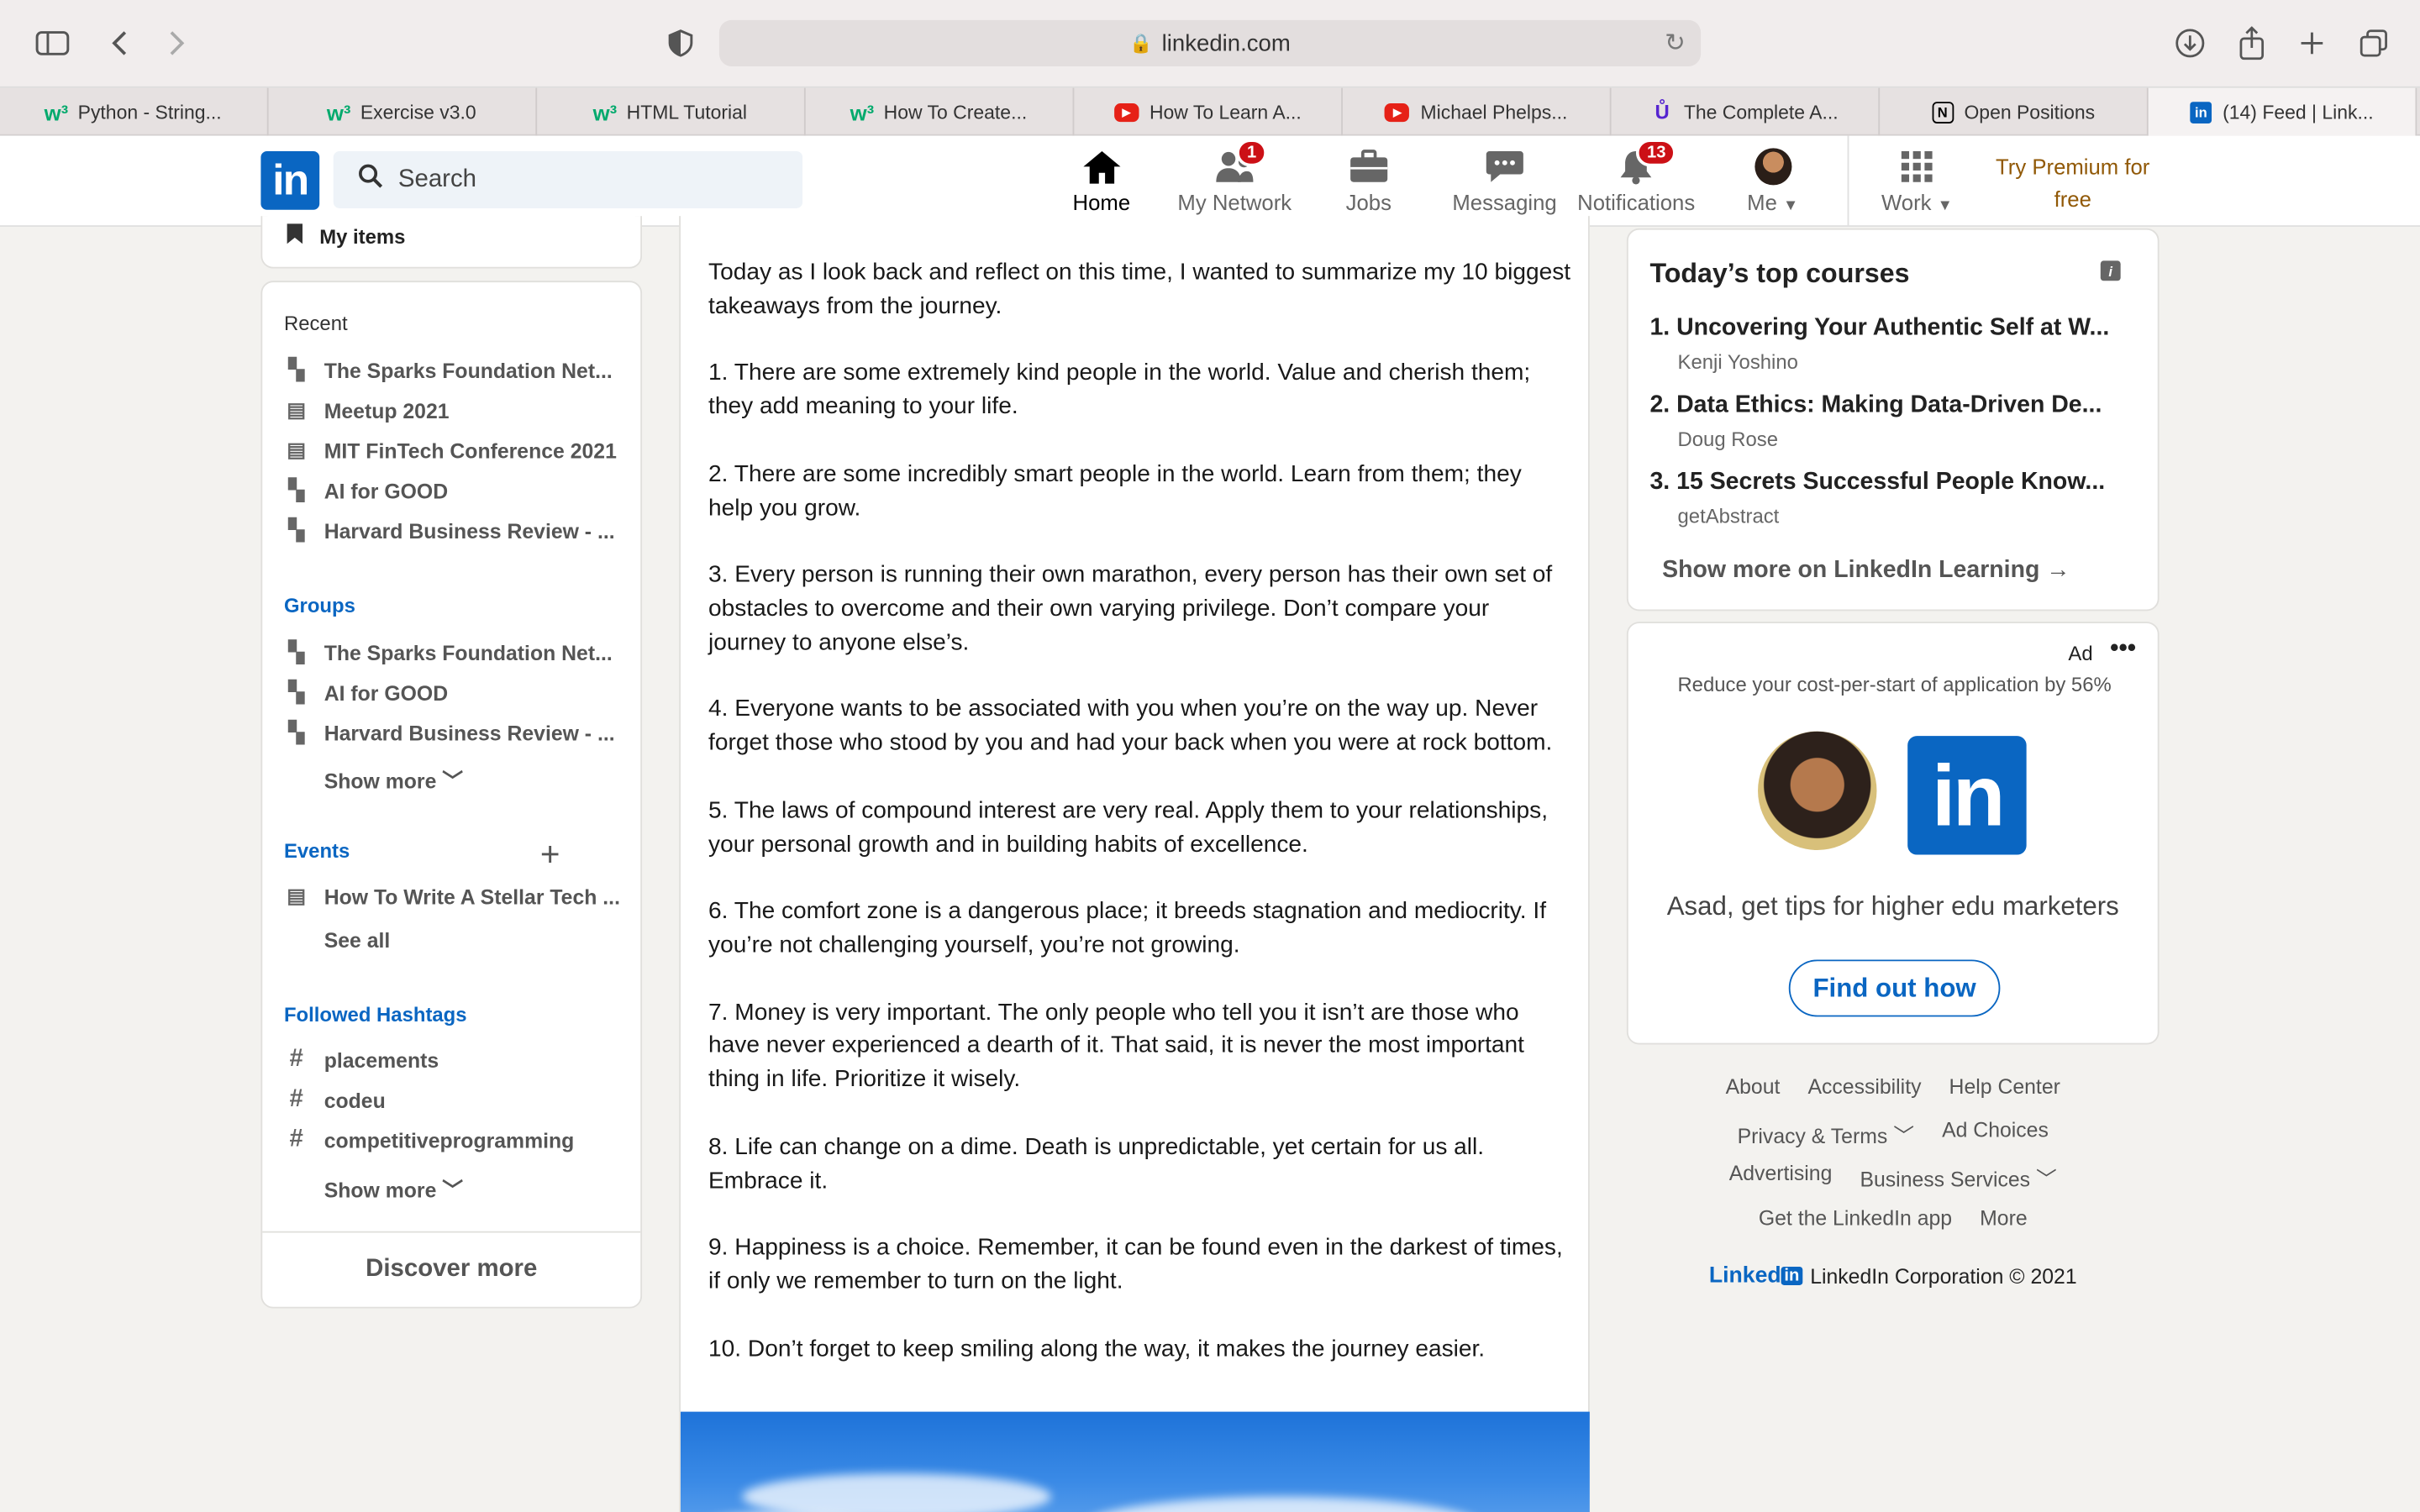 The image size is (2420, 1512). What do you see at coordinates (393, 1188) in the screenshot?
I see `hashtags-show-more: Show more ﹀` at bounding box center [393, 1188].